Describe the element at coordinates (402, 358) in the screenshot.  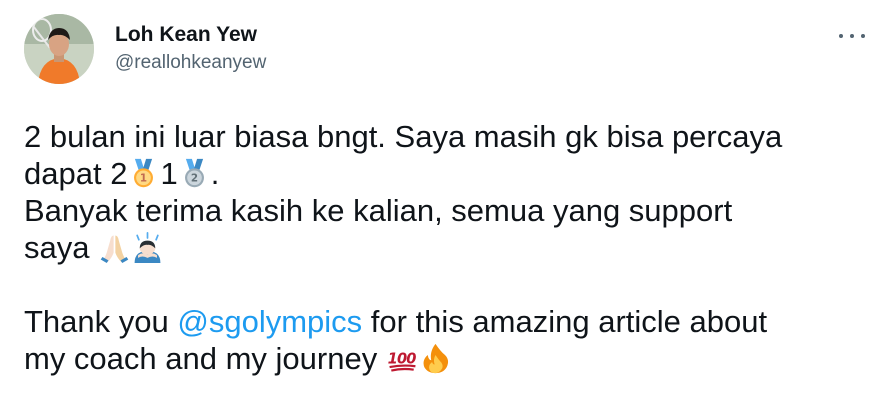
I see `hundred-points-emoji: 100` at that location.